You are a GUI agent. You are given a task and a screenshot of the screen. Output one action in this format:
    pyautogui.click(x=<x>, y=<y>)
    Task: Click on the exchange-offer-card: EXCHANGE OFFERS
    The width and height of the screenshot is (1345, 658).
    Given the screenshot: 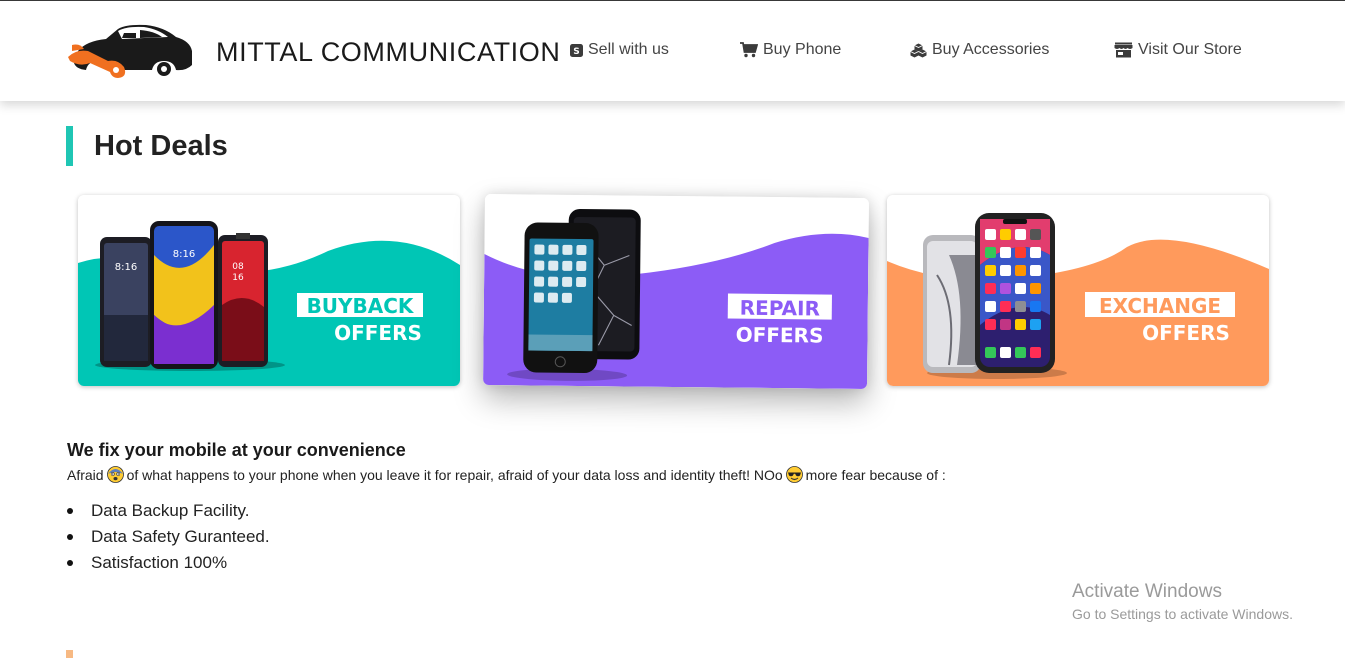 What is the action you would take?
    pyautogui.click(x=1078, y=290)
    